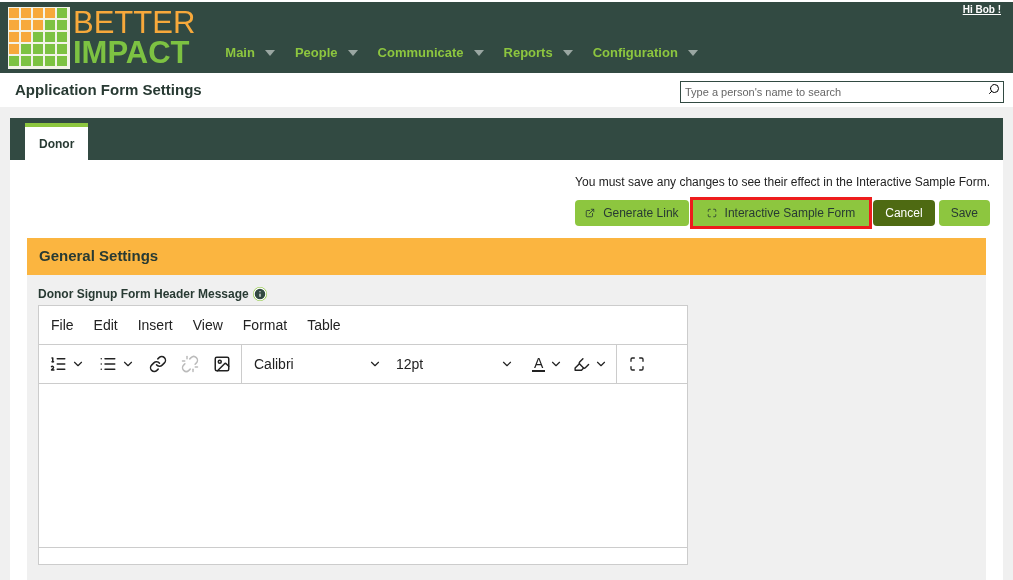  Describe the element at coordinates (632, 213) in the screenshot. I see `action-button: Generate Link` at that location.